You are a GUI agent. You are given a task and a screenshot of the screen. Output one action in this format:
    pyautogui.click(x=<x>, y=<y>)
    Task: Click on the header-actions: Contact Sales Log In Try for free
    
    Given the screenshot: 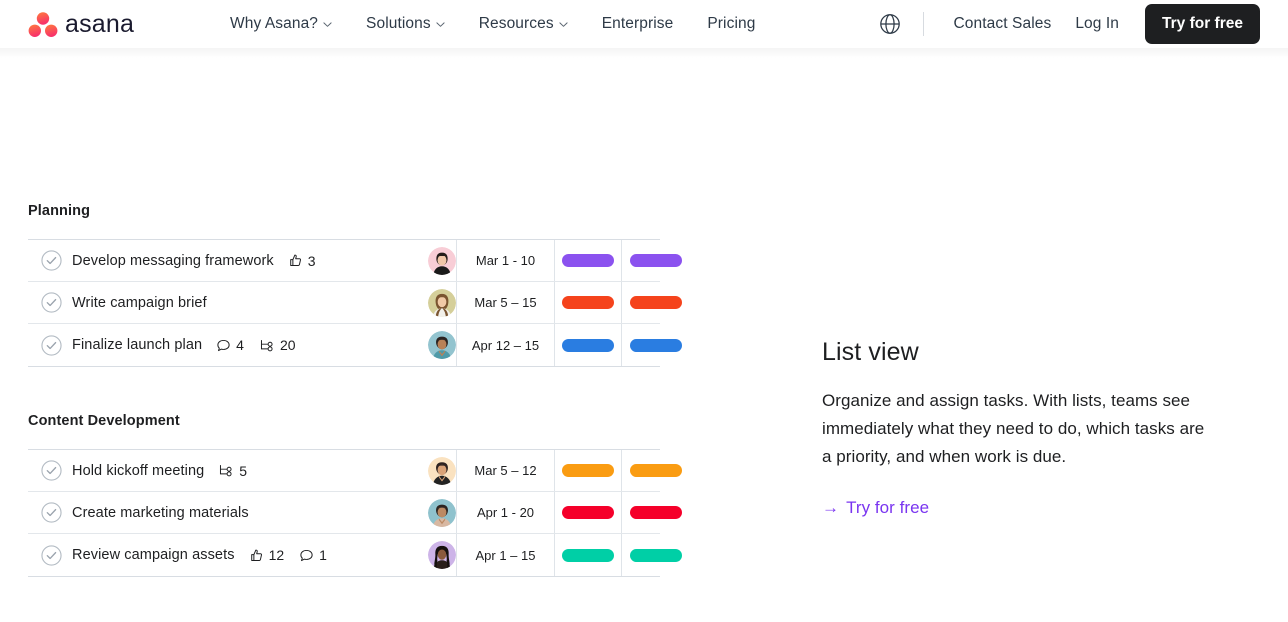 What is the action you would take?
    pyautogui.click(x=1066, y=24)
    